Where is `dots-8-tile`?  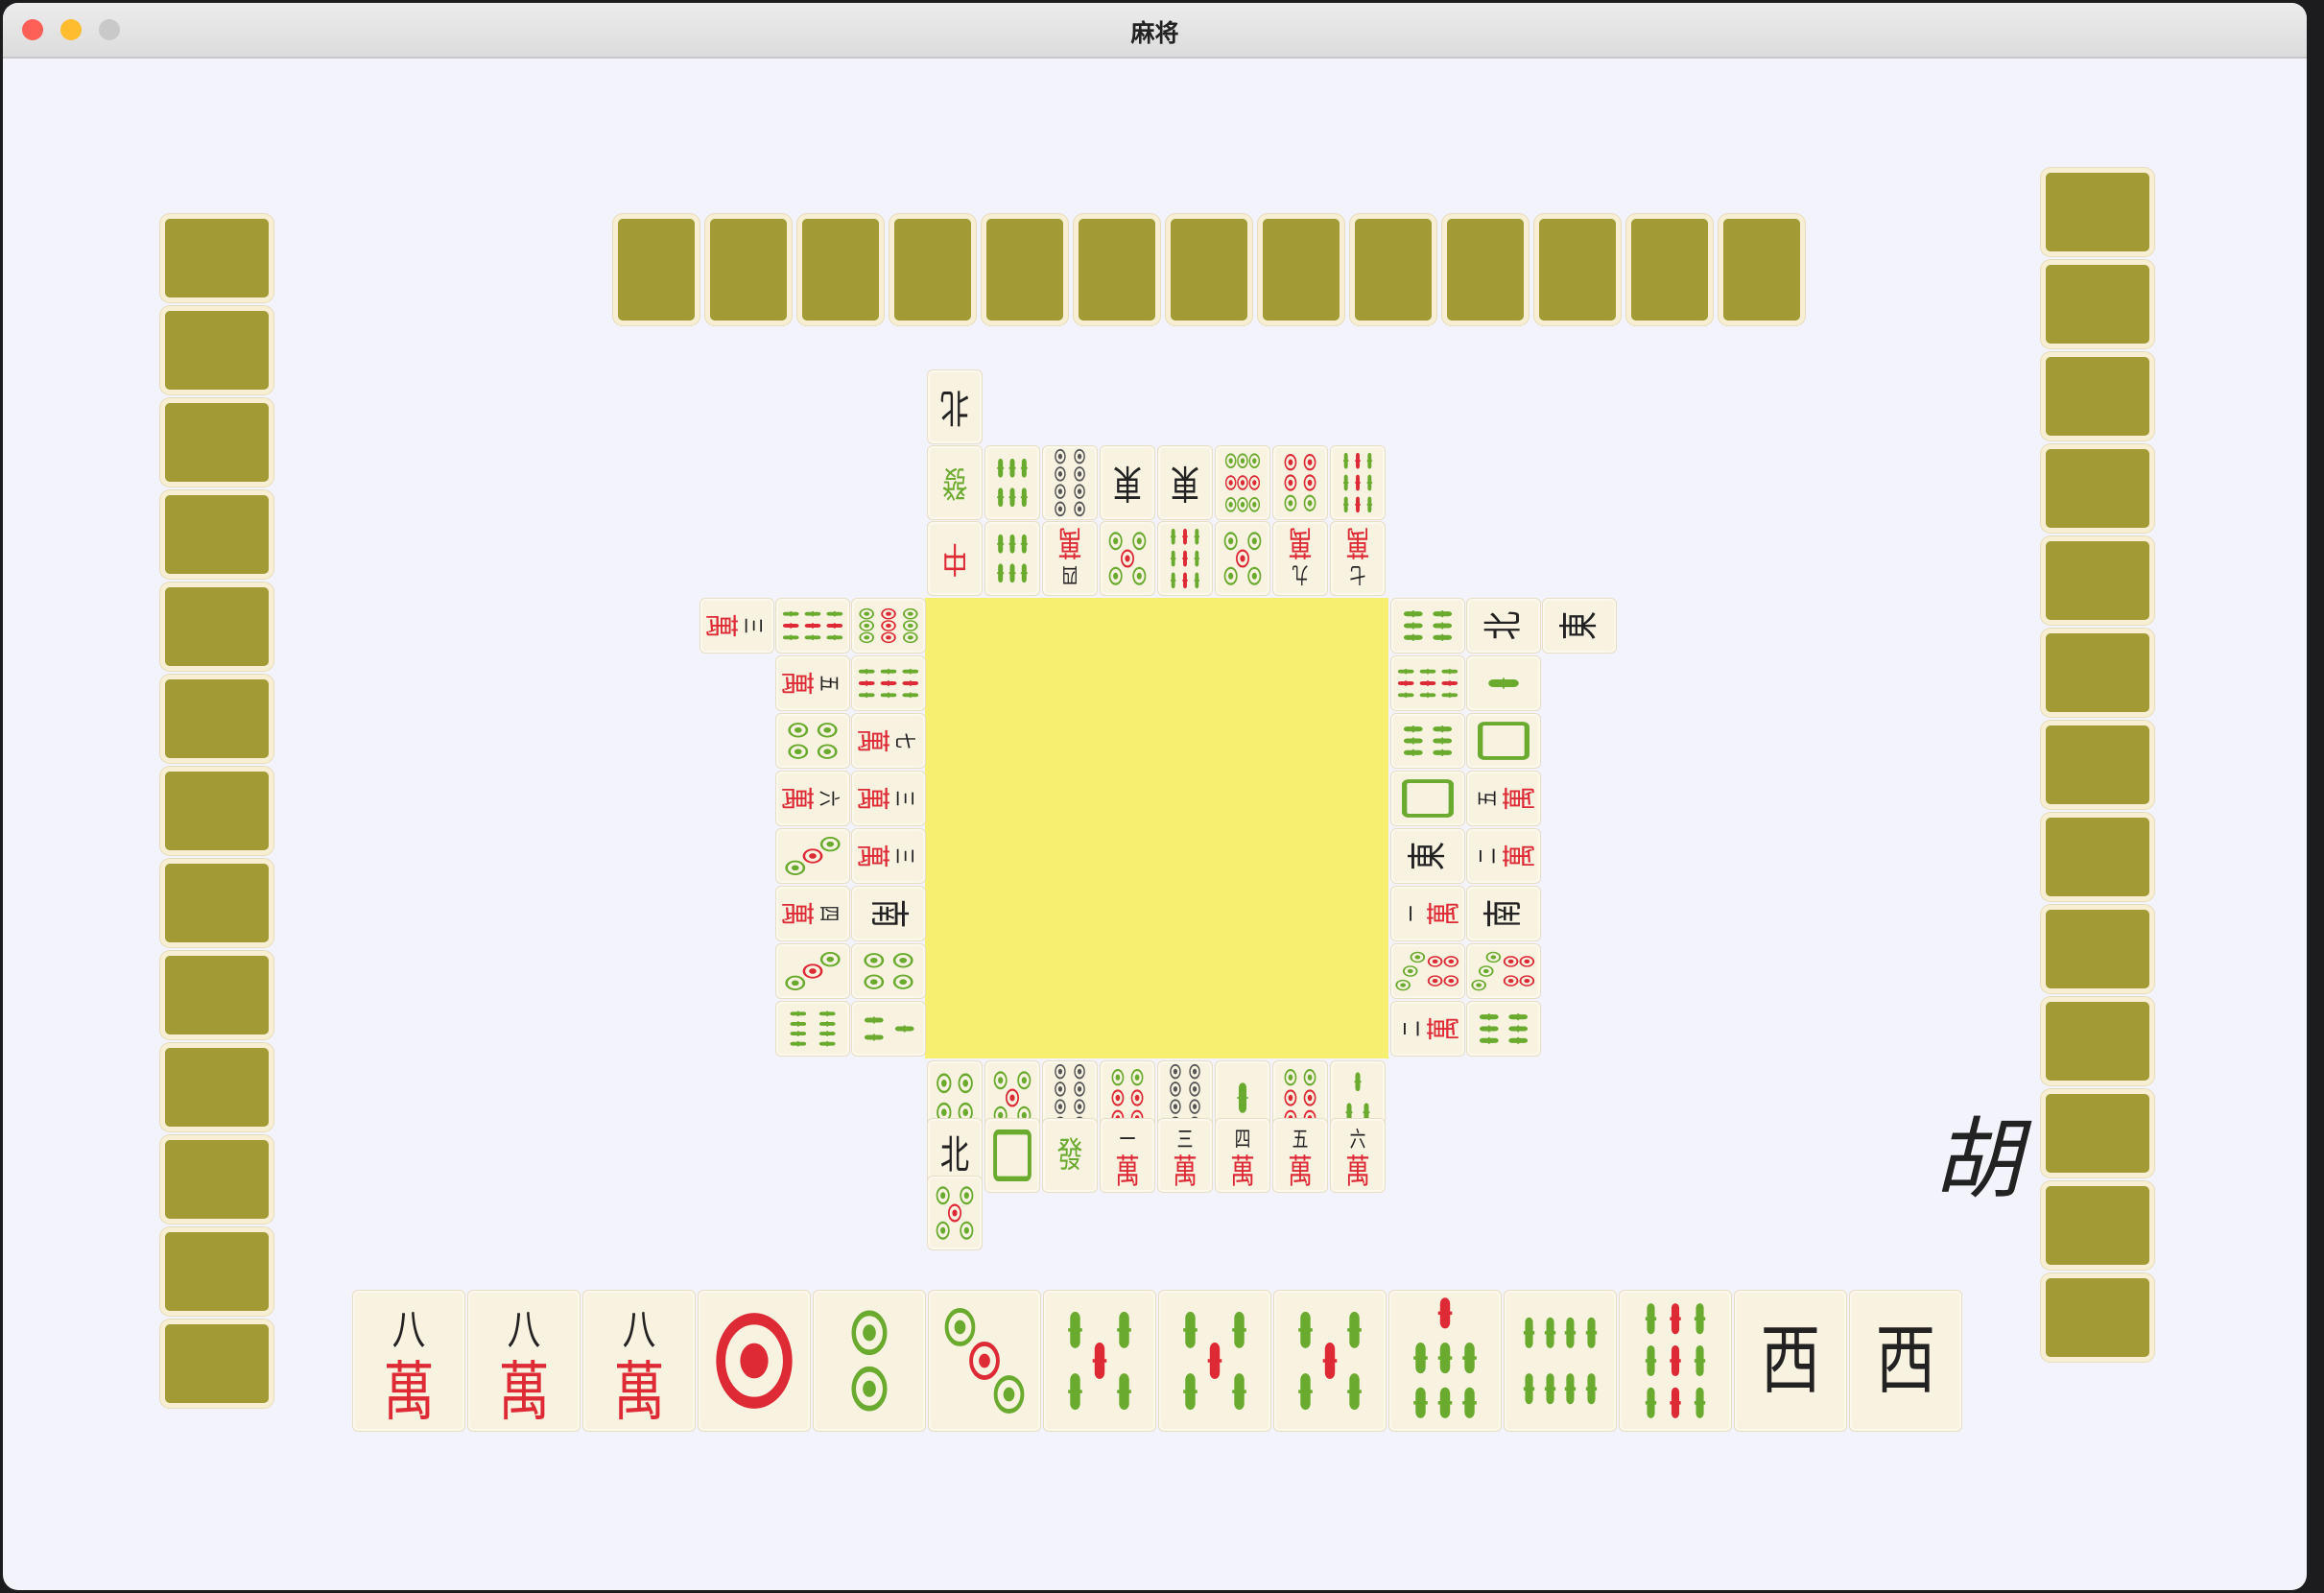
dots-8-tile is located at coordinates (1070, 482).